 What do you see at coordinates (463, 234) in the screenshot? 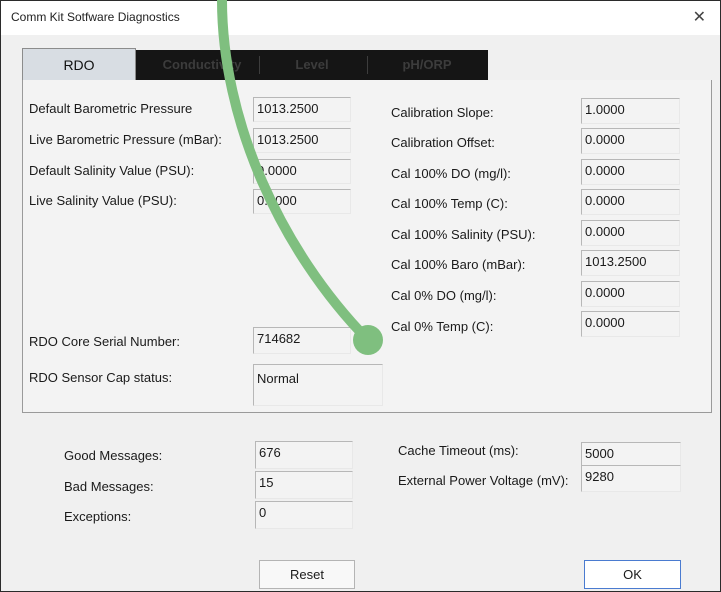
I see `cal-100-salinity-label: Cal 100% Salinity (PSU):` at bounding box center [463, 234].